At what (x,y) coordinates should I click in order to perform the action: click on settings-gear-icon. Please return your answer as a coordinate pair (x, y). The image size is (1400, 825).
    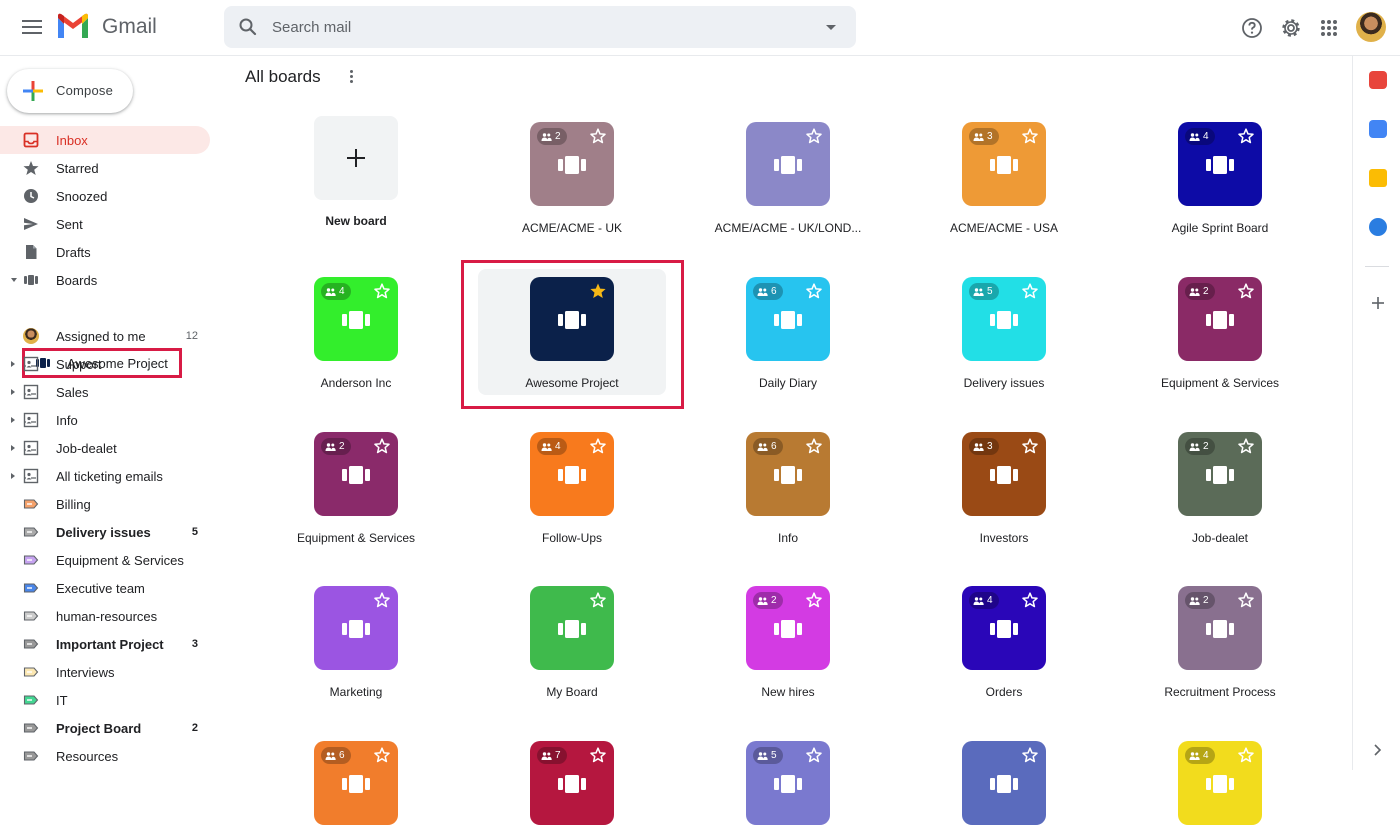
    Looking at the image, I should click on (1291, 28).